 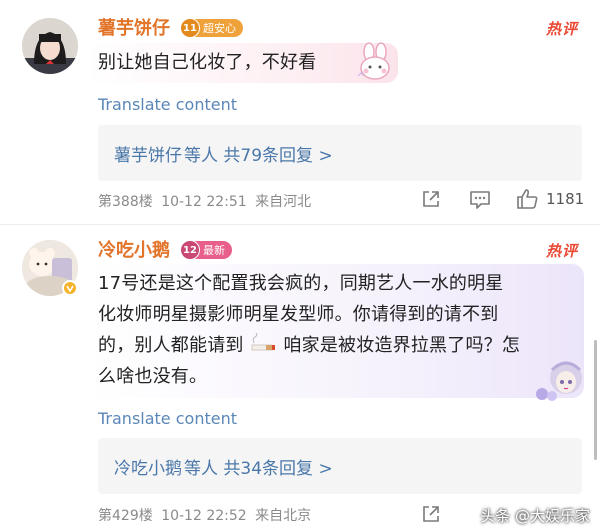 I want to click on badge-label: 超安心, so click(x=219, y=28).